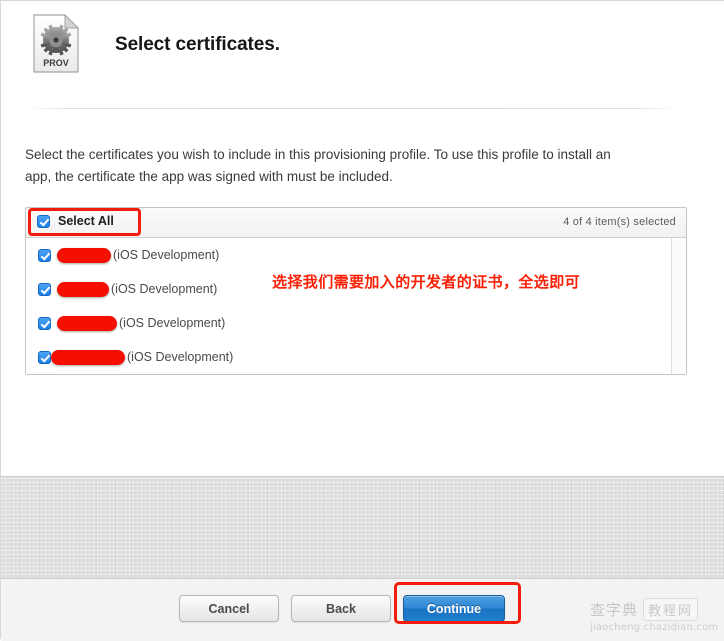  Describe the element at coordinates (86, 221) in the screenshot. I see `select-all-label: Select All` at that location.